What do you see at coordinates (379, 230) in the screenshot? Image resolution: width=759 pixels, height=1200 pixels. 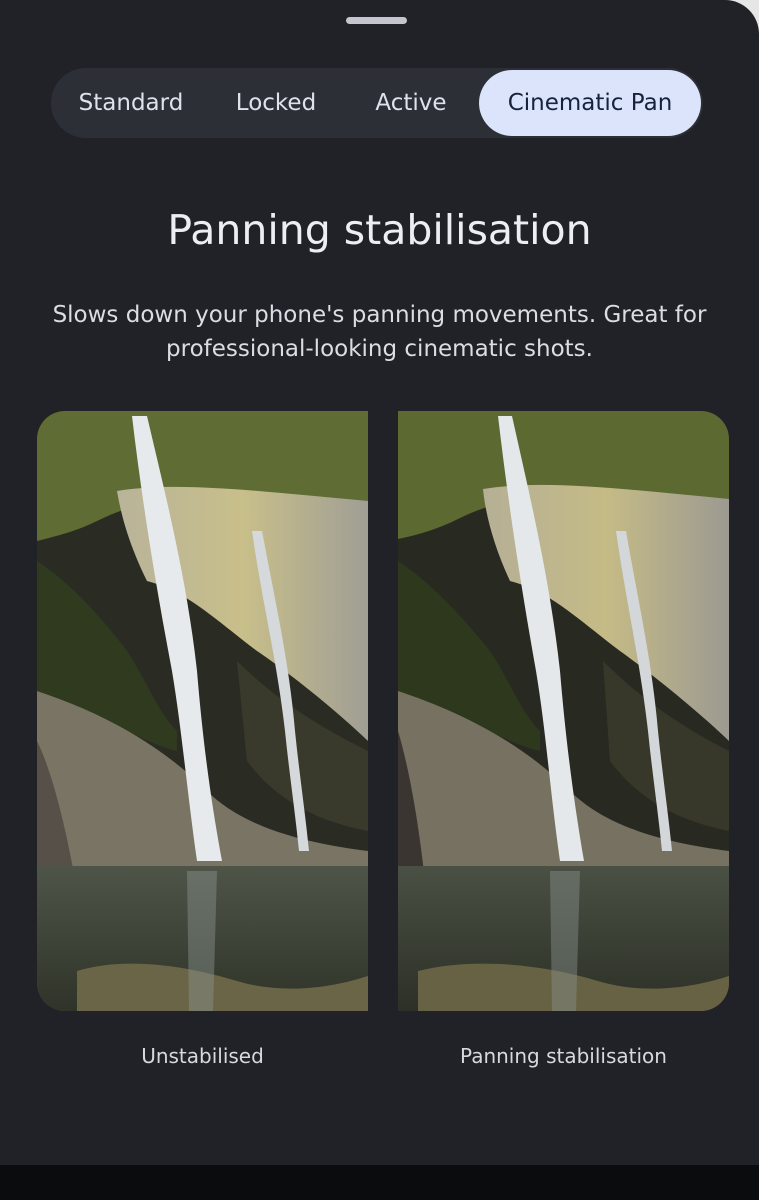 I see `page-title: Panning stabilisation` at bounding box center [379, 230].